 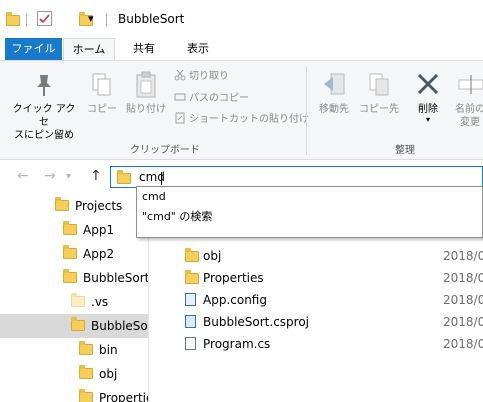 What do you see at coordinates (68, 176) in the screenshot?
I see `recent-locations-chevron-icon: ▾` at bounding box center [68, 176].